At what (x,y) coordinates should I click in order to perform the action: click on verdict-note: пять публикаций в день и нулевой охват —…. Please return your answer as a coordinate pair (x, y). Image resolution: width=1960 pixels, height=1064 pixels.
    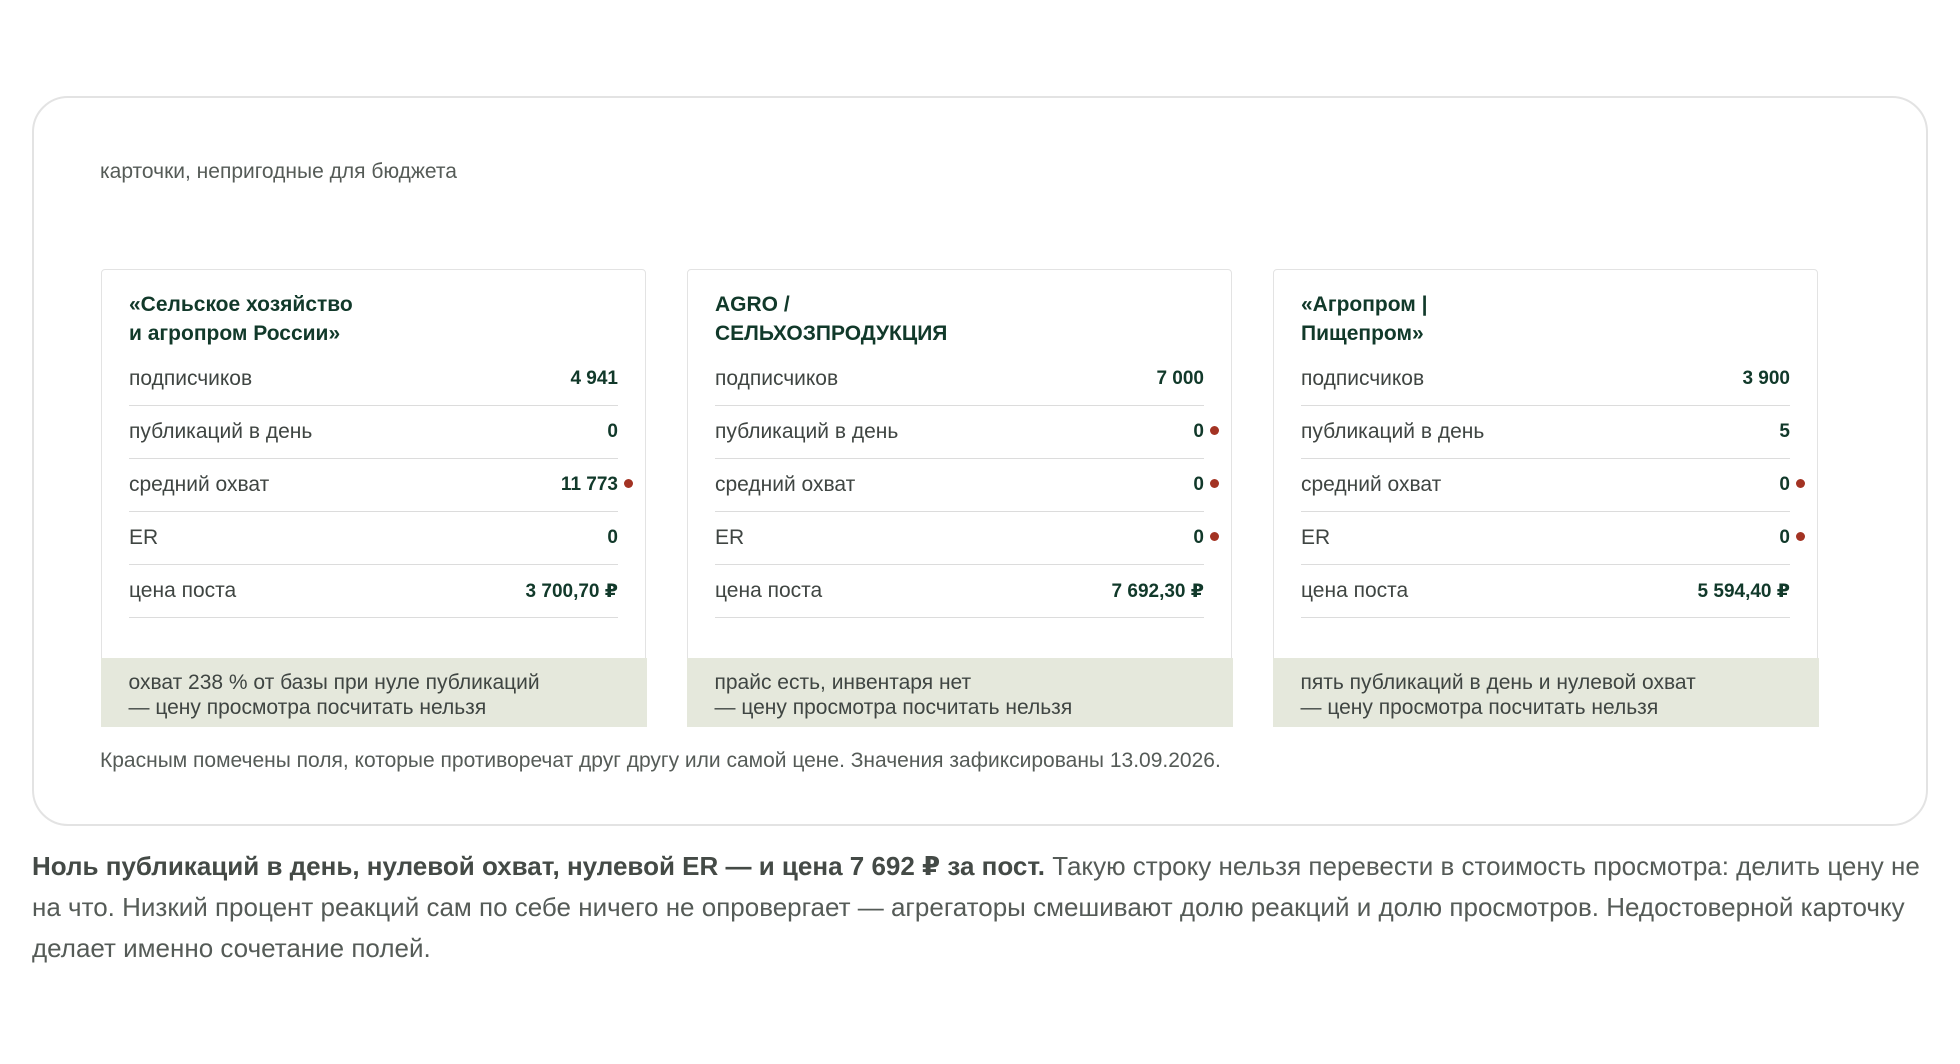
    Looking at the image, I should click on (1545, 692).